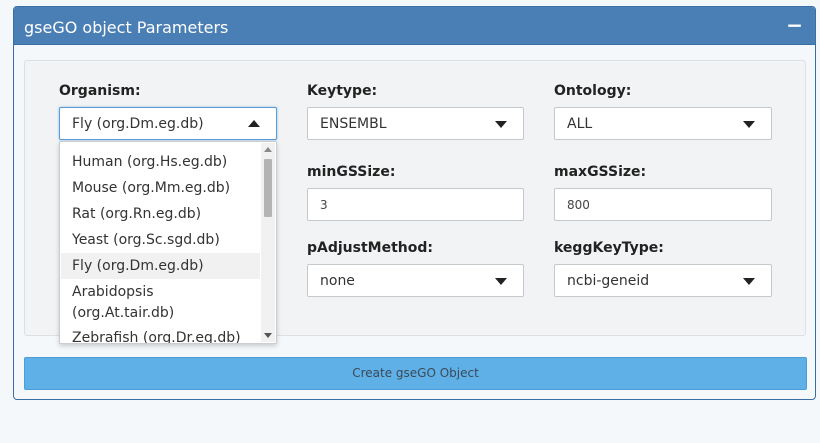 The image size is (820, 443). I want to click on keytype-label: Keytype:, so click(342, 91).